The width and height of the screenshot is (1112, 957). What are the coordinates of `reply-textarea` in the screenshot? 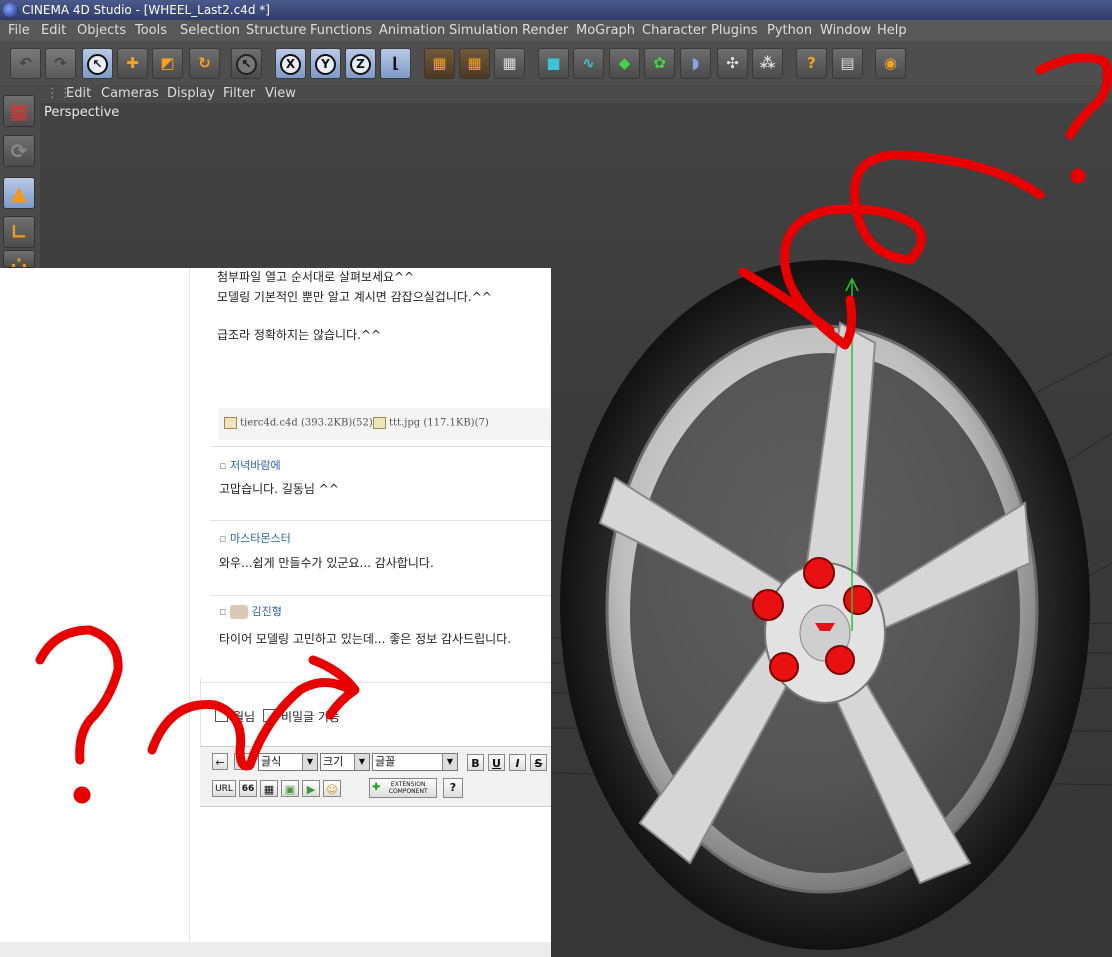 It's located at (375, 874).